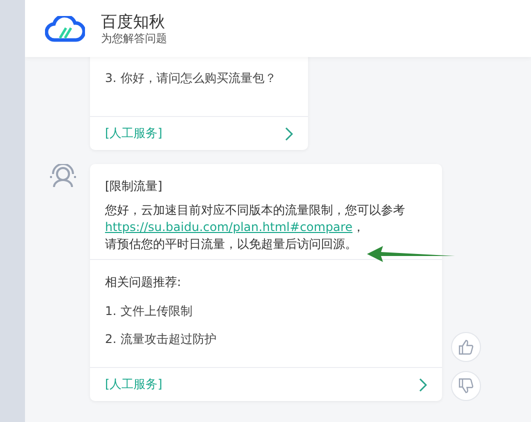 The height and width of the screenshot is (422, 531). What do you see at coordinates (133, 22) in the screenshot?
I see `app-title: 百度知秋` at bounding box center [133, 22].